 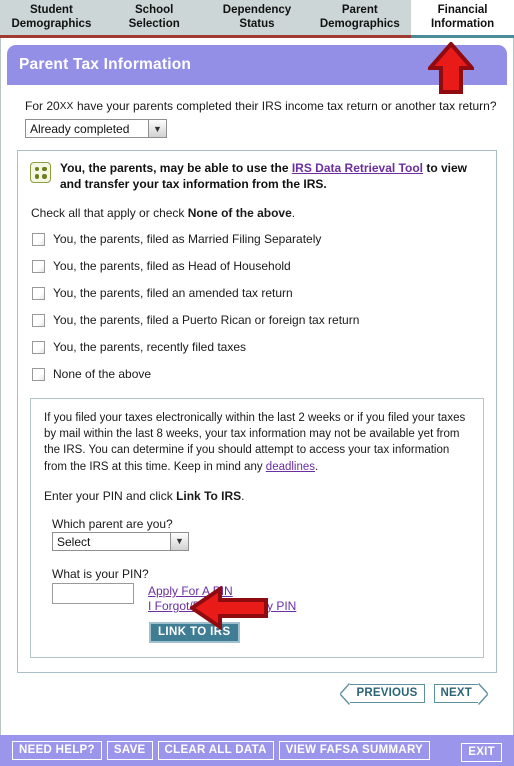 What do you see at coordinates (38, 239) in the screenshot?
I see `checkbox-married-filing-separately` at bounding box center [38, 239].